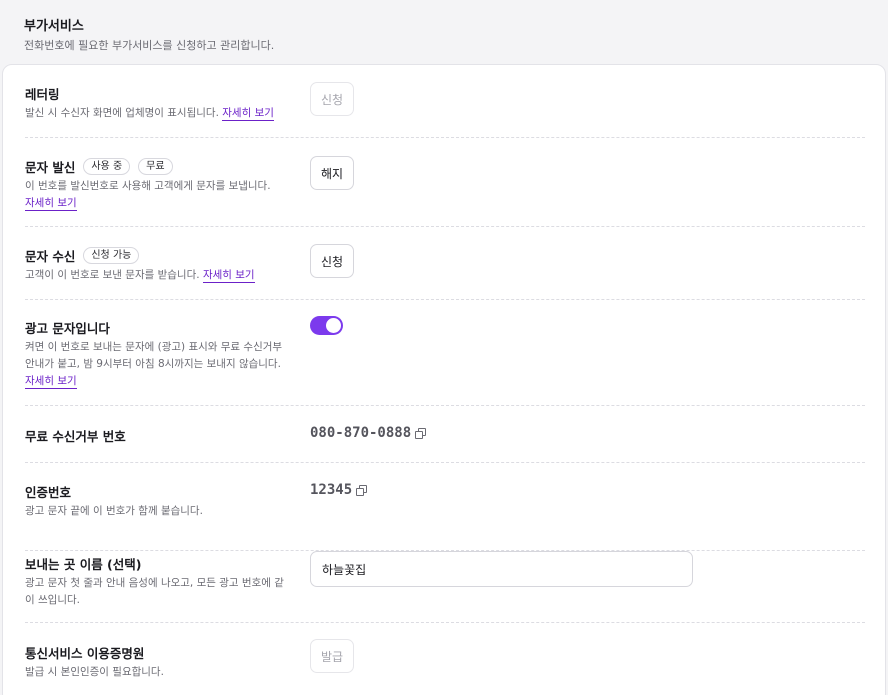 This screenshot has height=695, width=888. I want to click on auth-code-value: 12345, so click(339, 490).